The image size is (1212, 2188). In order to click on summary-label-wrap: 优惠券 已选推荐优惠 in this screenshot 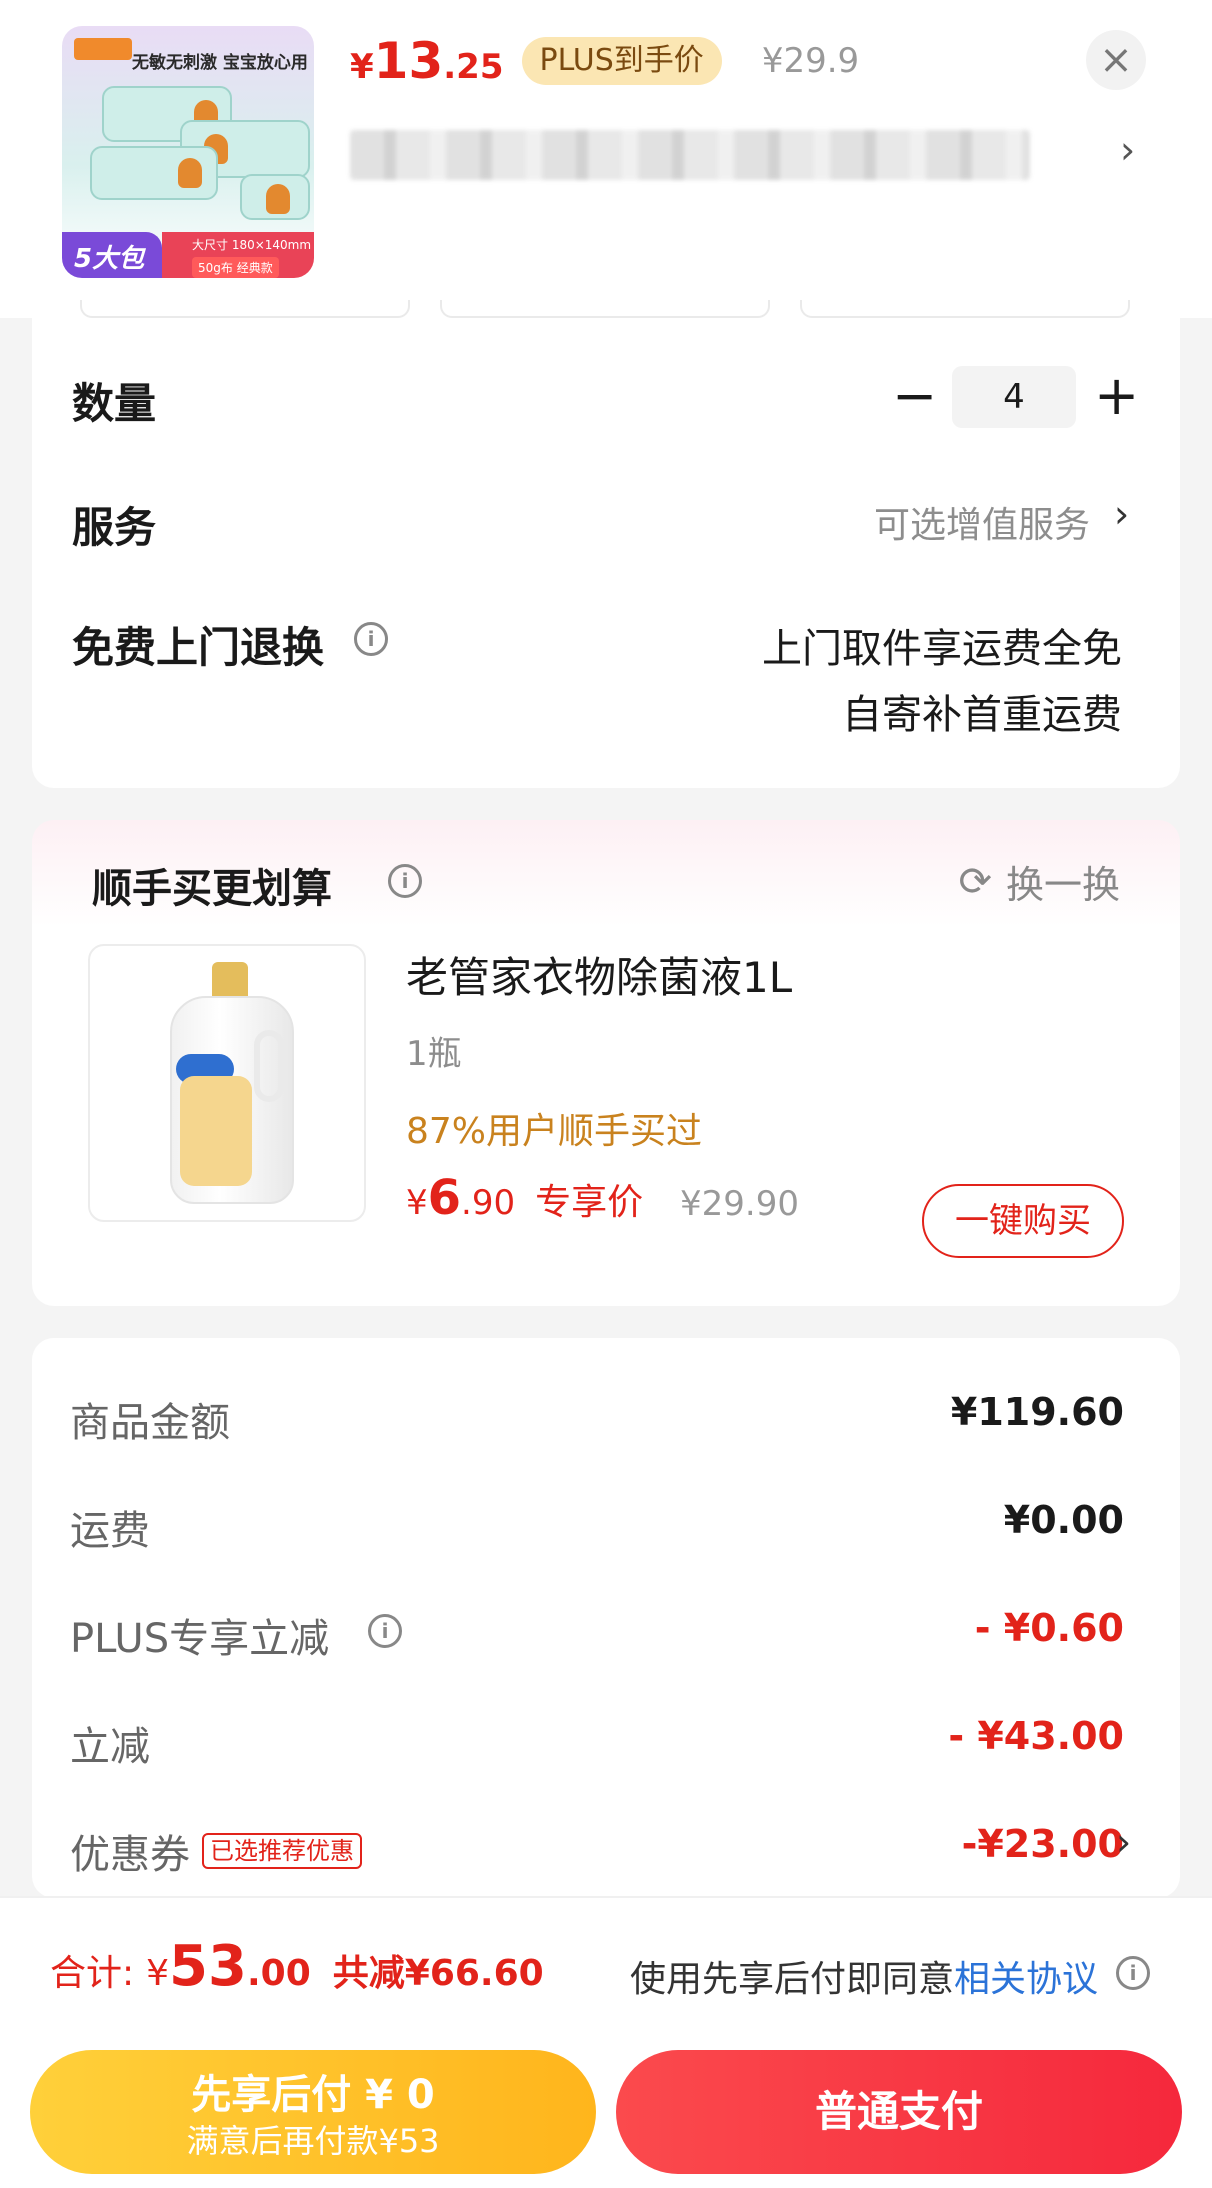, I will do `click(216, 1851)`.